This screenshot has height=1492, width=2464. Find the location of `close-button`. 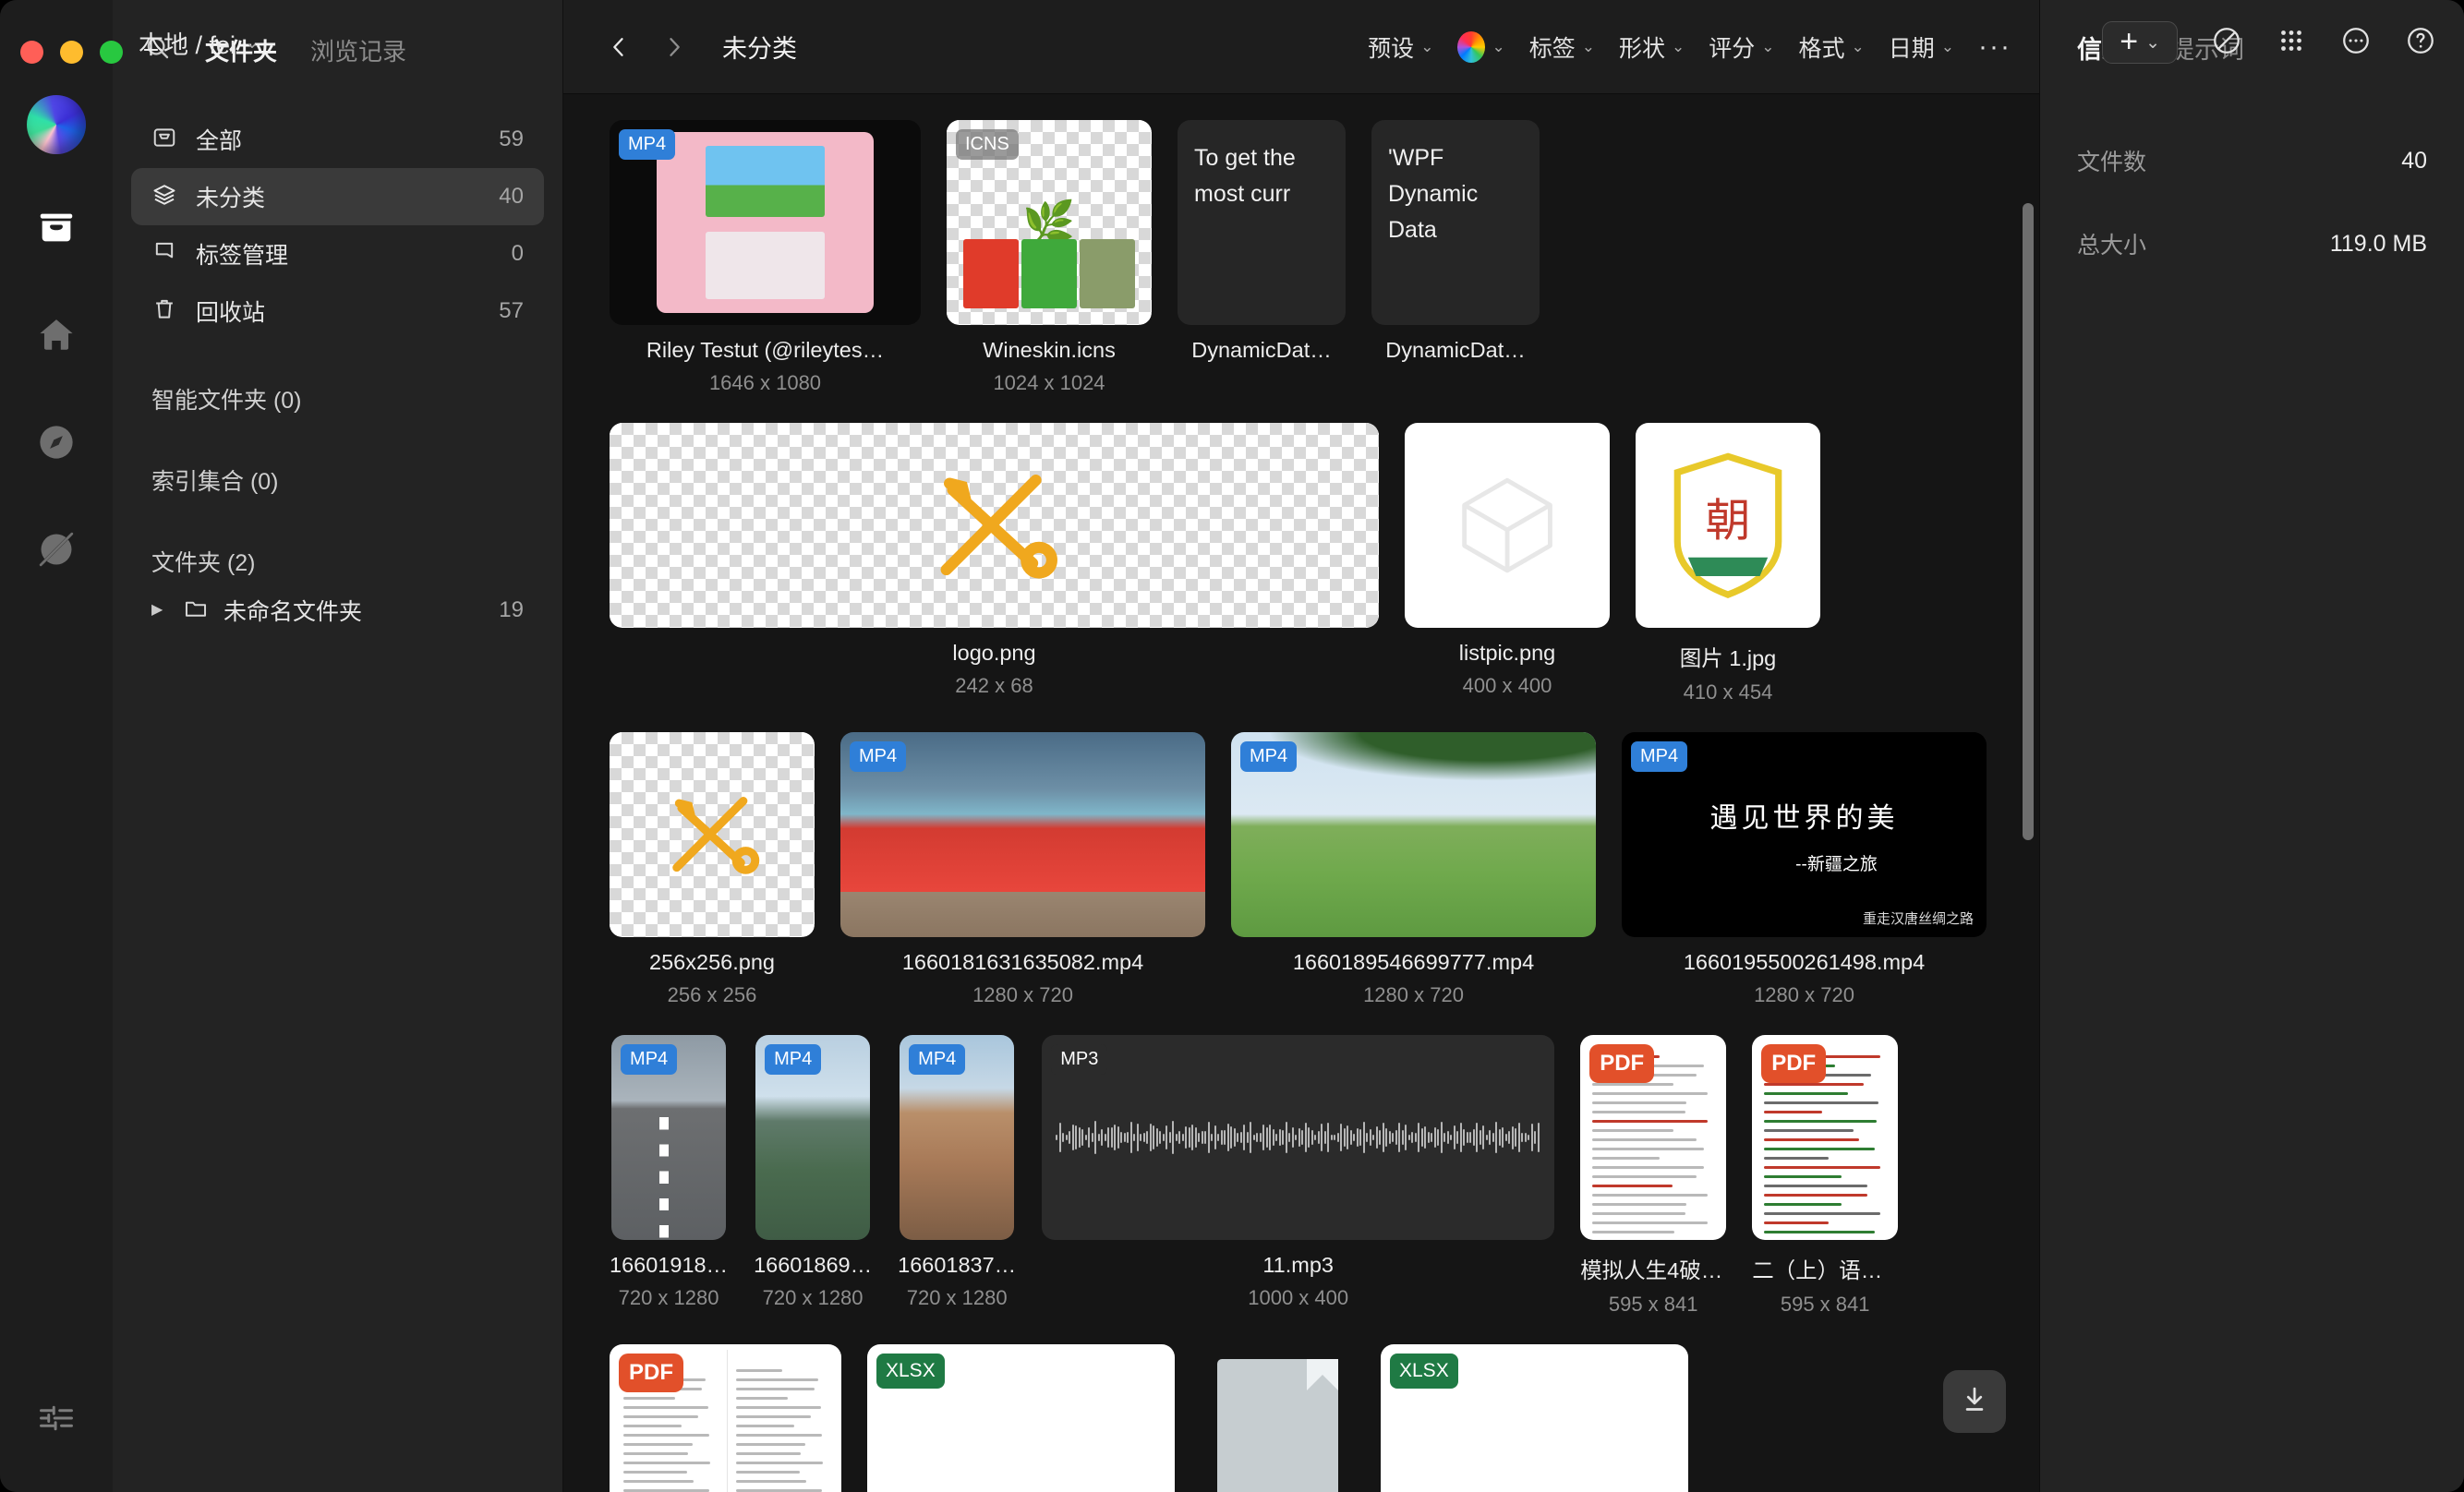

close-button is located at coordinates (32, 53).